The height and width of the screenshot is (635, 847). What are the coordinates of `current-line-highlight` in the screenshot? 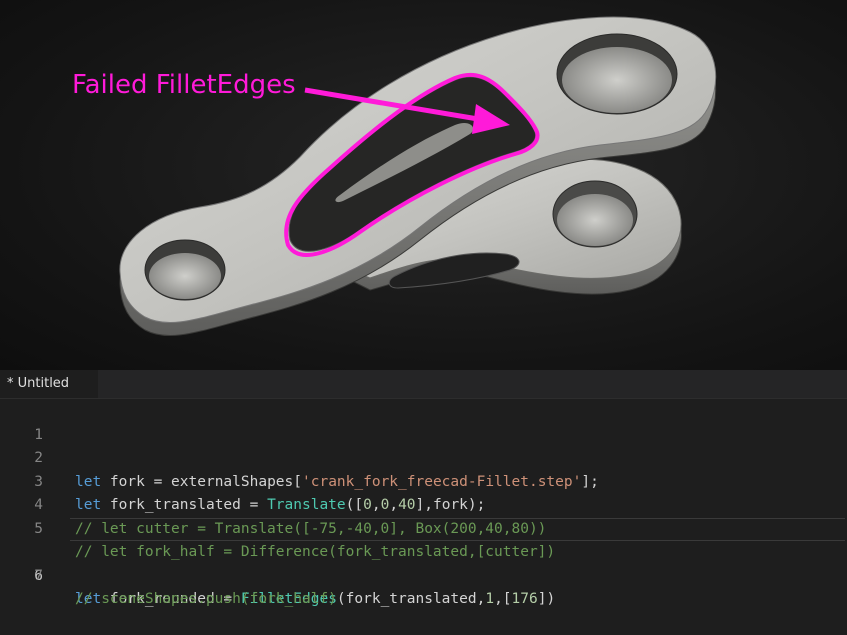 It's located at (457, 529).